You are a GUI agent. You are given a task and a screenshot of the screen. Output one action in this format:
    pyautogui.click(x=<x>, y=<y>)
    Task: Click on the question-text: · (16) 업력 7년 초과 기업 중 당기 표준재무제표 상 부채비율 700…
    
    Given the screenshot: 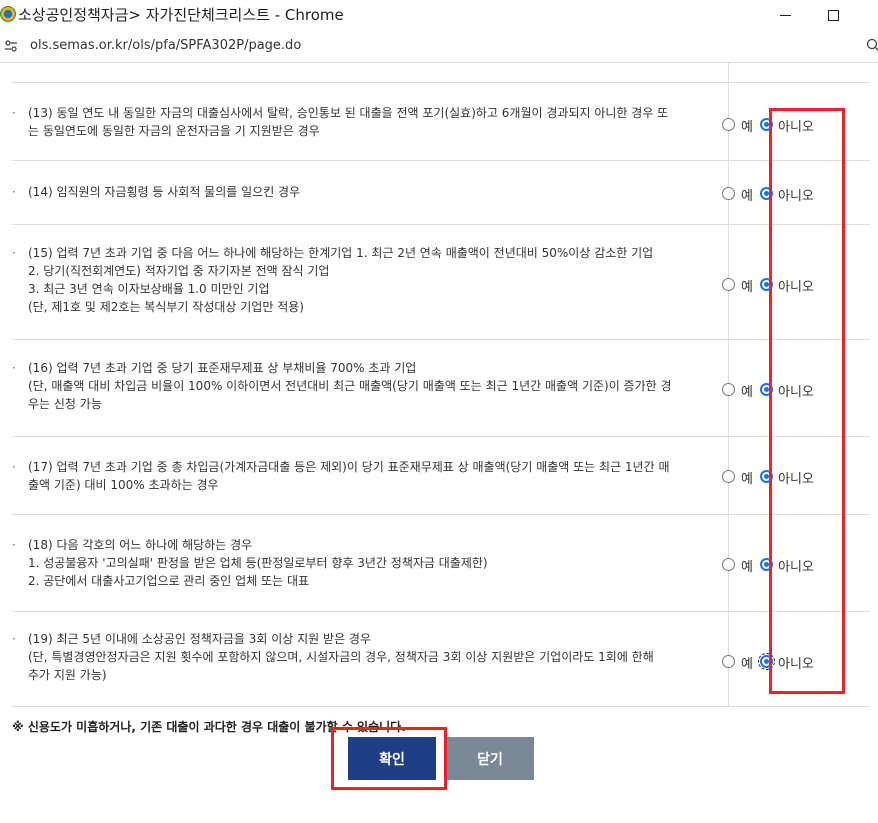 What is the action you would take?
    pyautogui.click(x=362, y=386)
    